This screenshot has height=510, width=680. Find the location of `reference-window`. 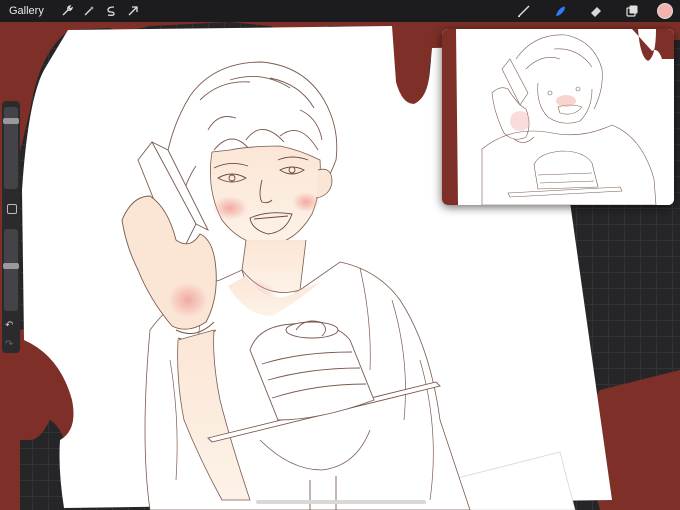

reference-window is located at coordinates (558, 117).